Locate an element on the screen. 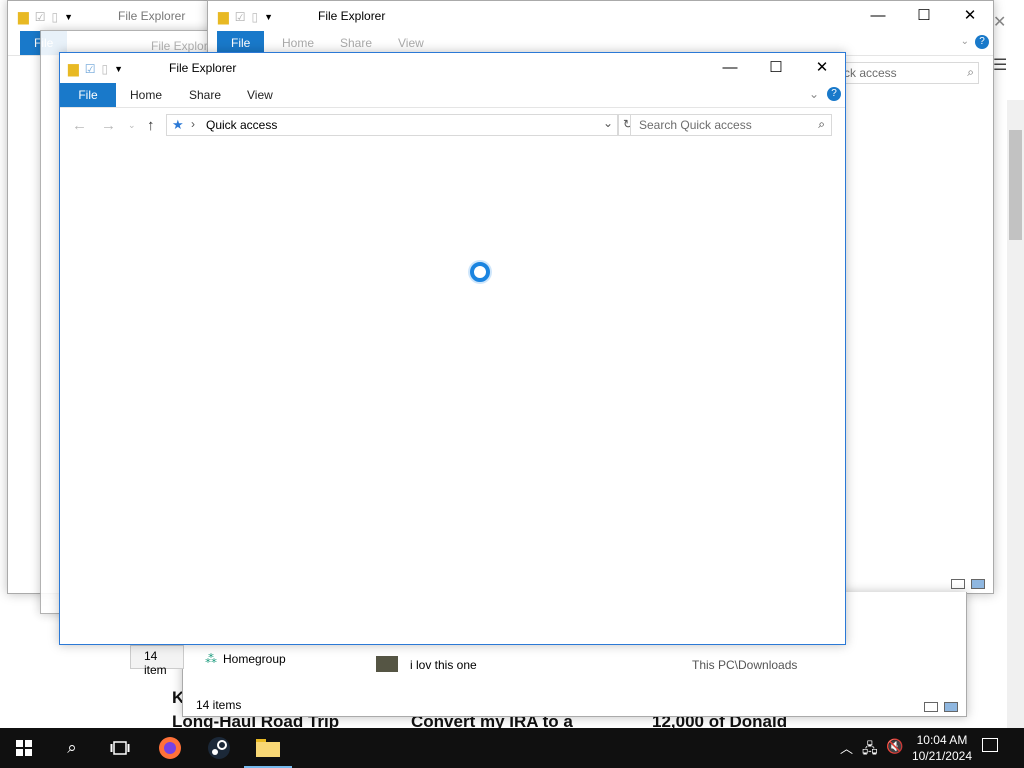 The height and width of the screenshot is (768, 1024). status-bar-partial: 14 item is located at coordinates (157, 661).